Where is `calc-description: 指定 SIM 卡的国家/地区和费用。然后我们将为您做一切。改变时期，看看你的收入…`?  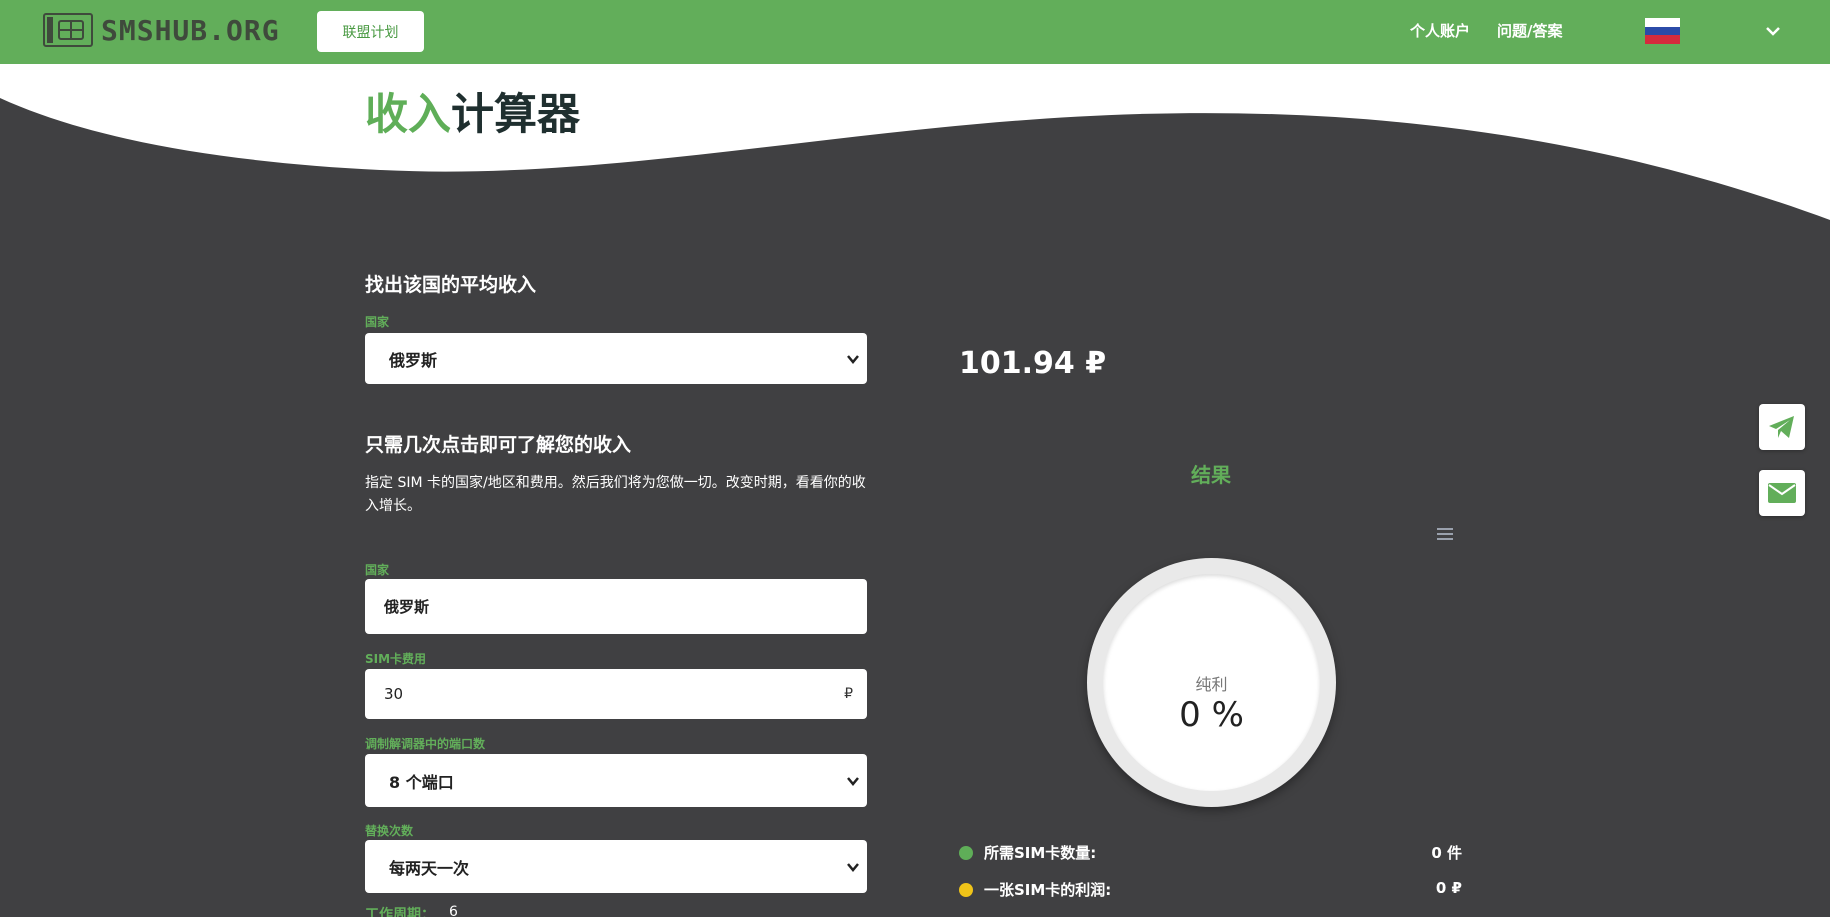
calc-description: 指定 SIM 卡的国家/地区和费用。然后我们将为您做一切。改变时期，看看你的收入… is located at coordinates (615, 494).